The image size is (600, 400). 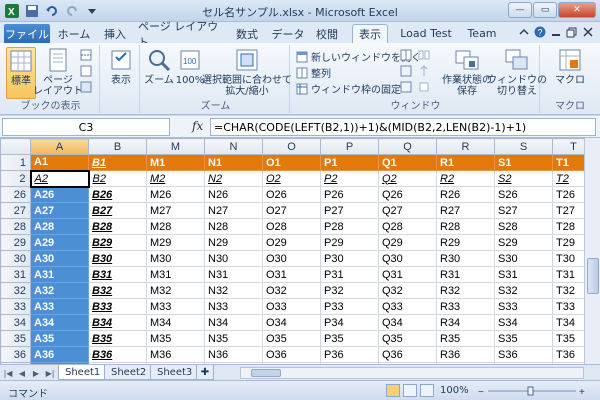 What do you see at coordinates (427, 390) in the screenshot?
I see `page-break-status-icon` at bounding box center [427, 390].